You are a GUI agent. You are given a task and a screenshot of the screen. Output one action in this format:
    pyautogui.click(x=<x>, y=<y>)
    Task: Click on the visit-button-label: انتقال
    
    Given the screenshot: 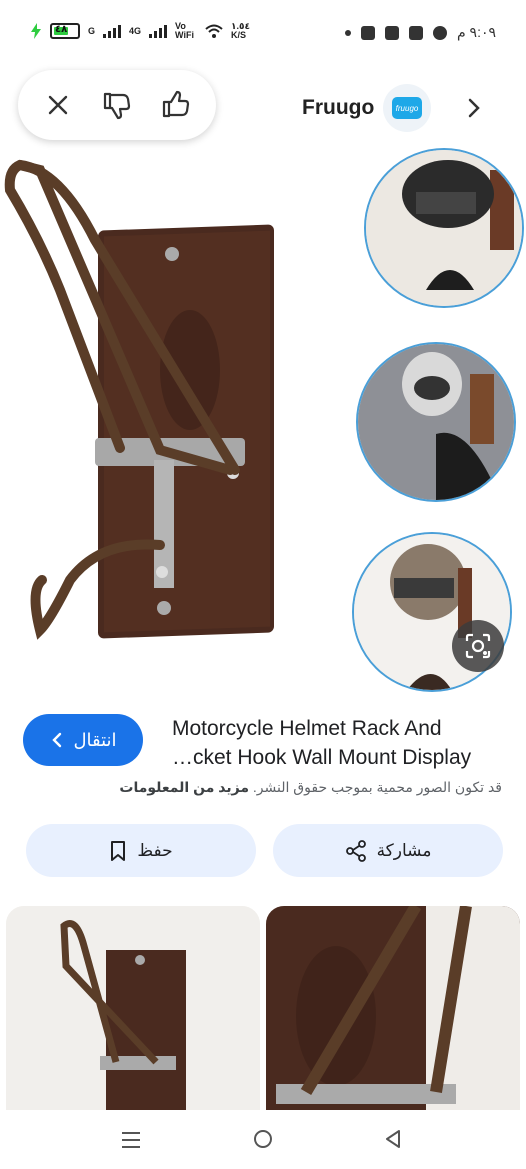 What is the action you would take?
    pyautogui.click(x=95, y=739)
    